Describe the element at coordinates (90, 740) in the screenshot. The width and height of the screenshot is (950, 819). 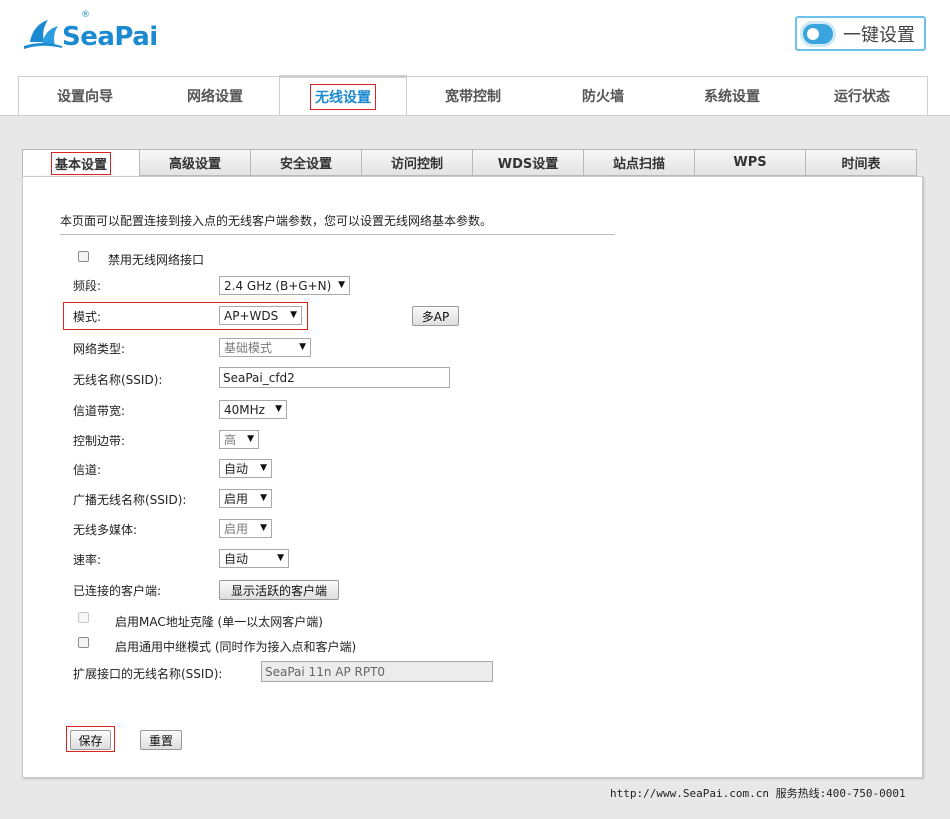
I see `save-button: 保存` at that location.